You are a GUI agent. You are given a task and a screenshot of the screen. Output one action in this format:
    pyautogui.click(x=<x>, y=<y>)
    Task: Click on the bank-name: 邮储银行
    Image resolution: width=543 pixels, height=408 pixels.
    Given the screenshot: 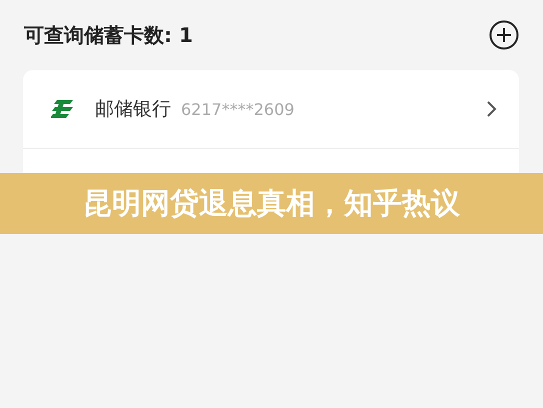 What is the action you would take?
    pyautogui.click(x=133, y=109)
    